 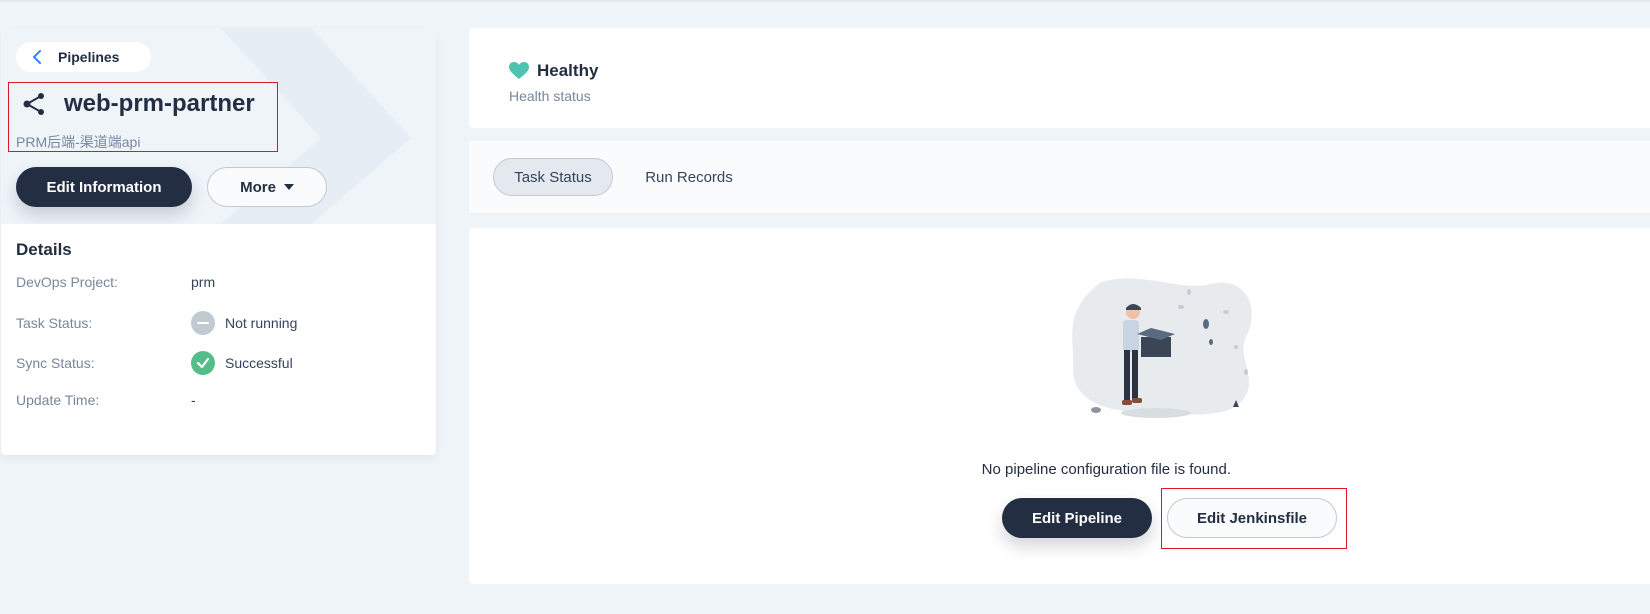 I want to click on back-to-pipelines-button: Pipelines, so click(x=83, y=57).